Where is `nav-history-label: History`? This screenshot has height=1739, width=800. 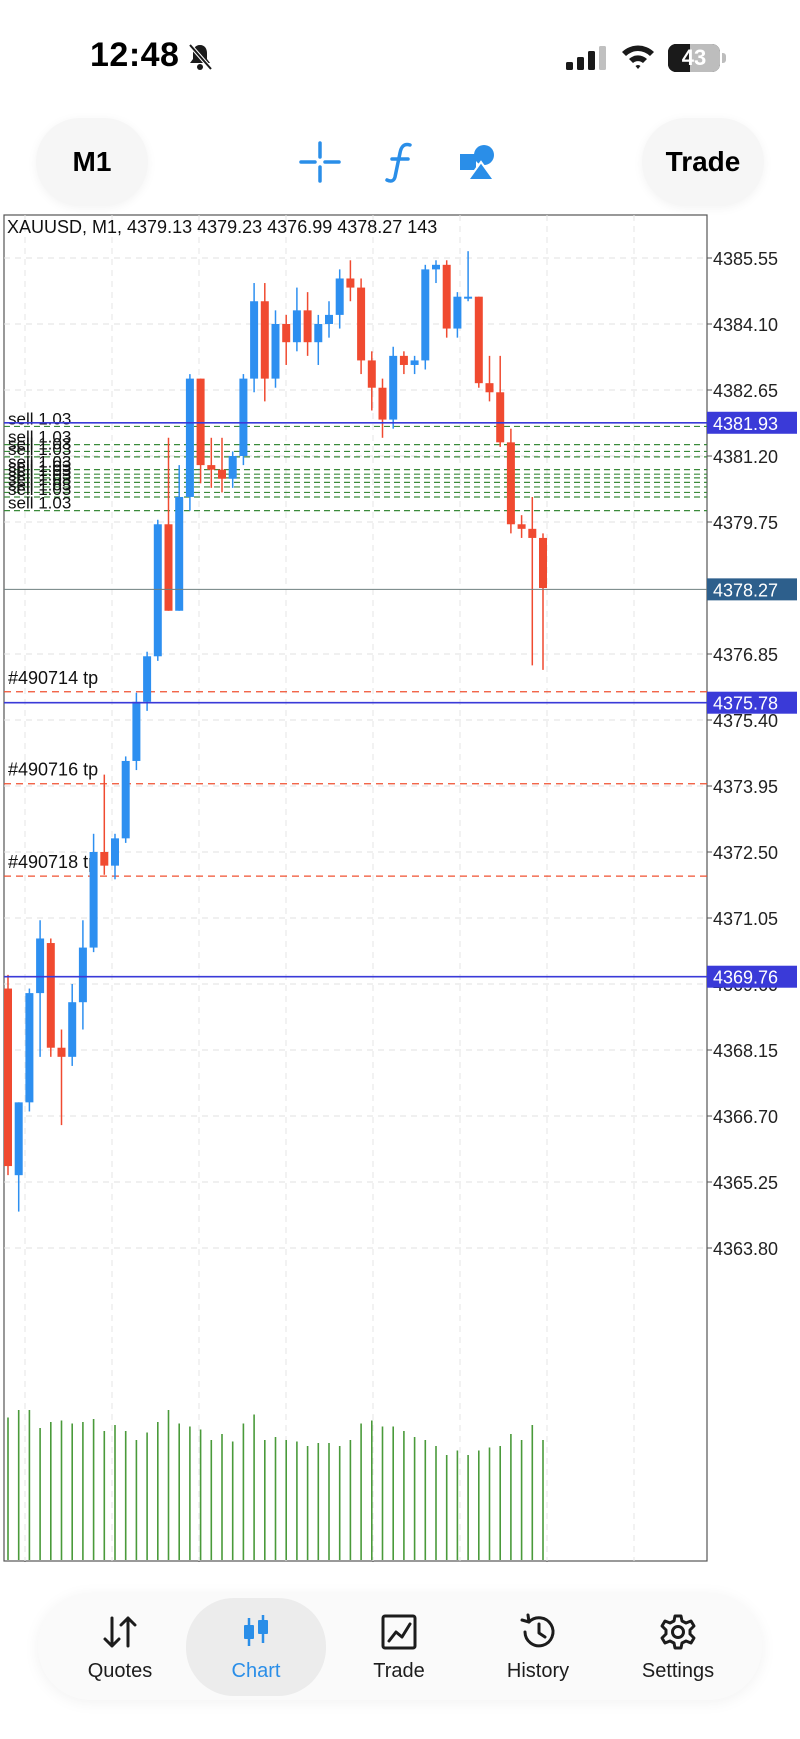 nav-history-label: History is located at coordinates (538, 1671).